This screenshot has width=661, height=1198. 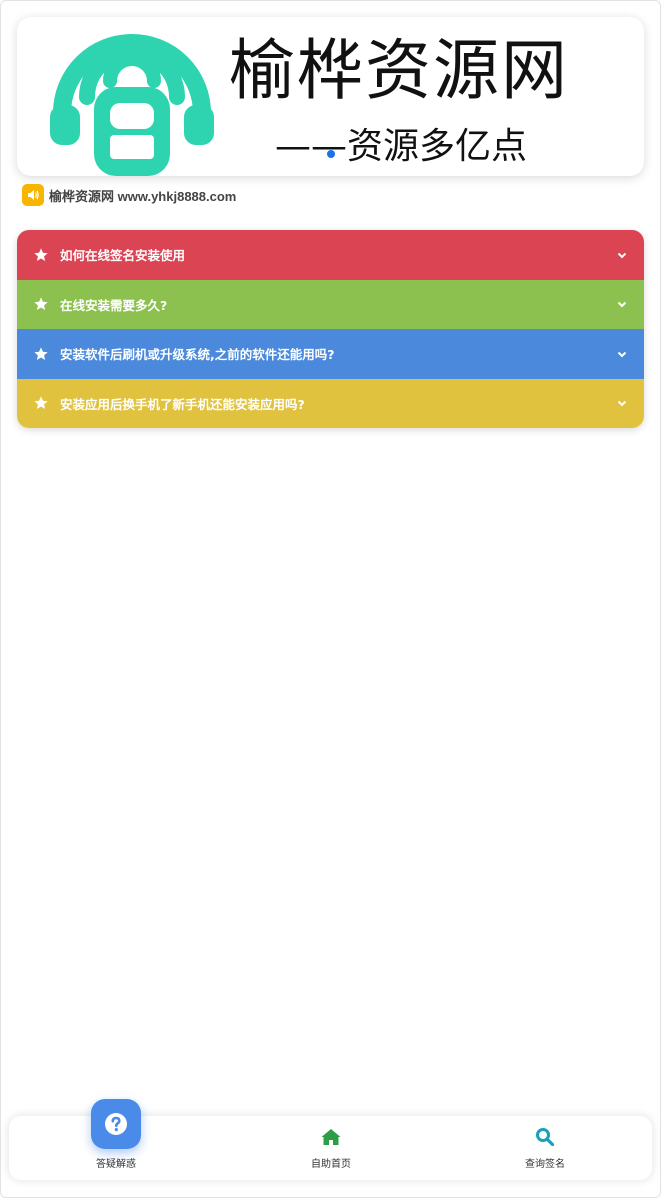 I want to click on banner-slogan: ——资源多亿点, so click(x=401, y=146).